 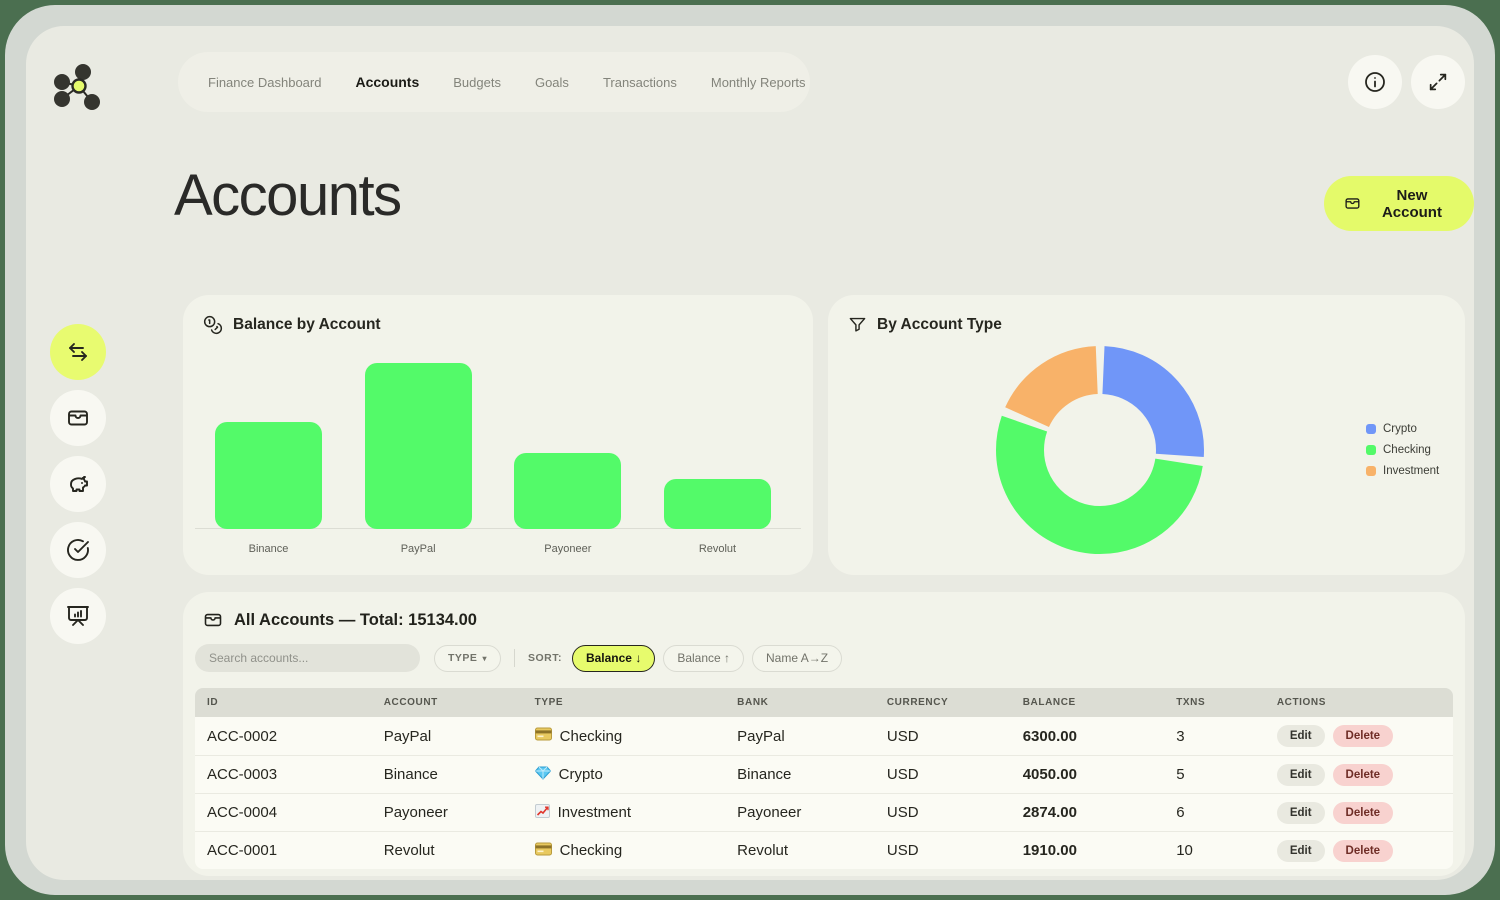 I want to click on by-account-type-card: By Account Type Crypto Checking Investment, so click(x=1146, y=435).